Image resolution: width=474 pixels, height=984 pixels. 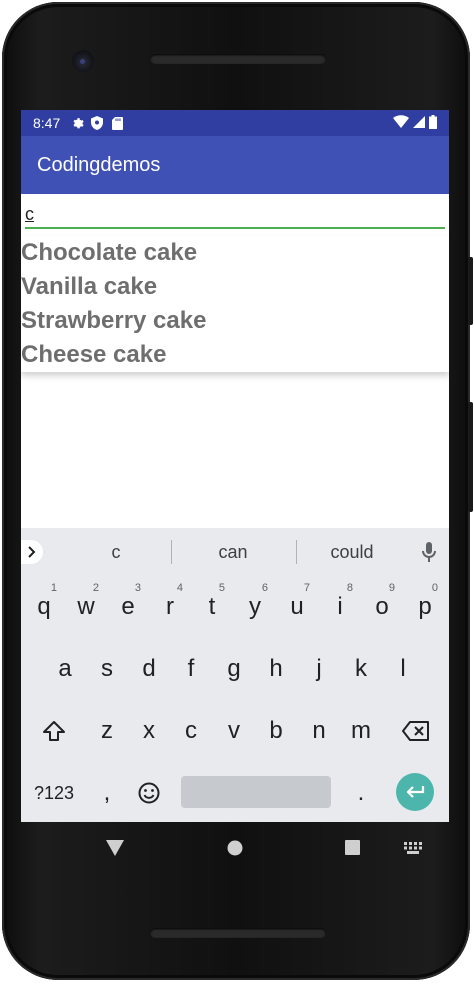 What do you see at coordinates (319, 669) in the screenshot?
I see `key-j: j` at bounding box center [319, 669].